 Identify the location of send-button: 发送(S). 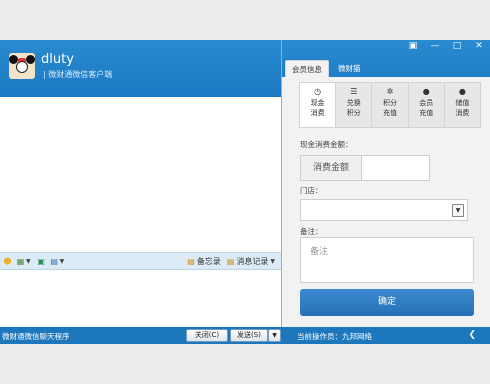
(249, 335).